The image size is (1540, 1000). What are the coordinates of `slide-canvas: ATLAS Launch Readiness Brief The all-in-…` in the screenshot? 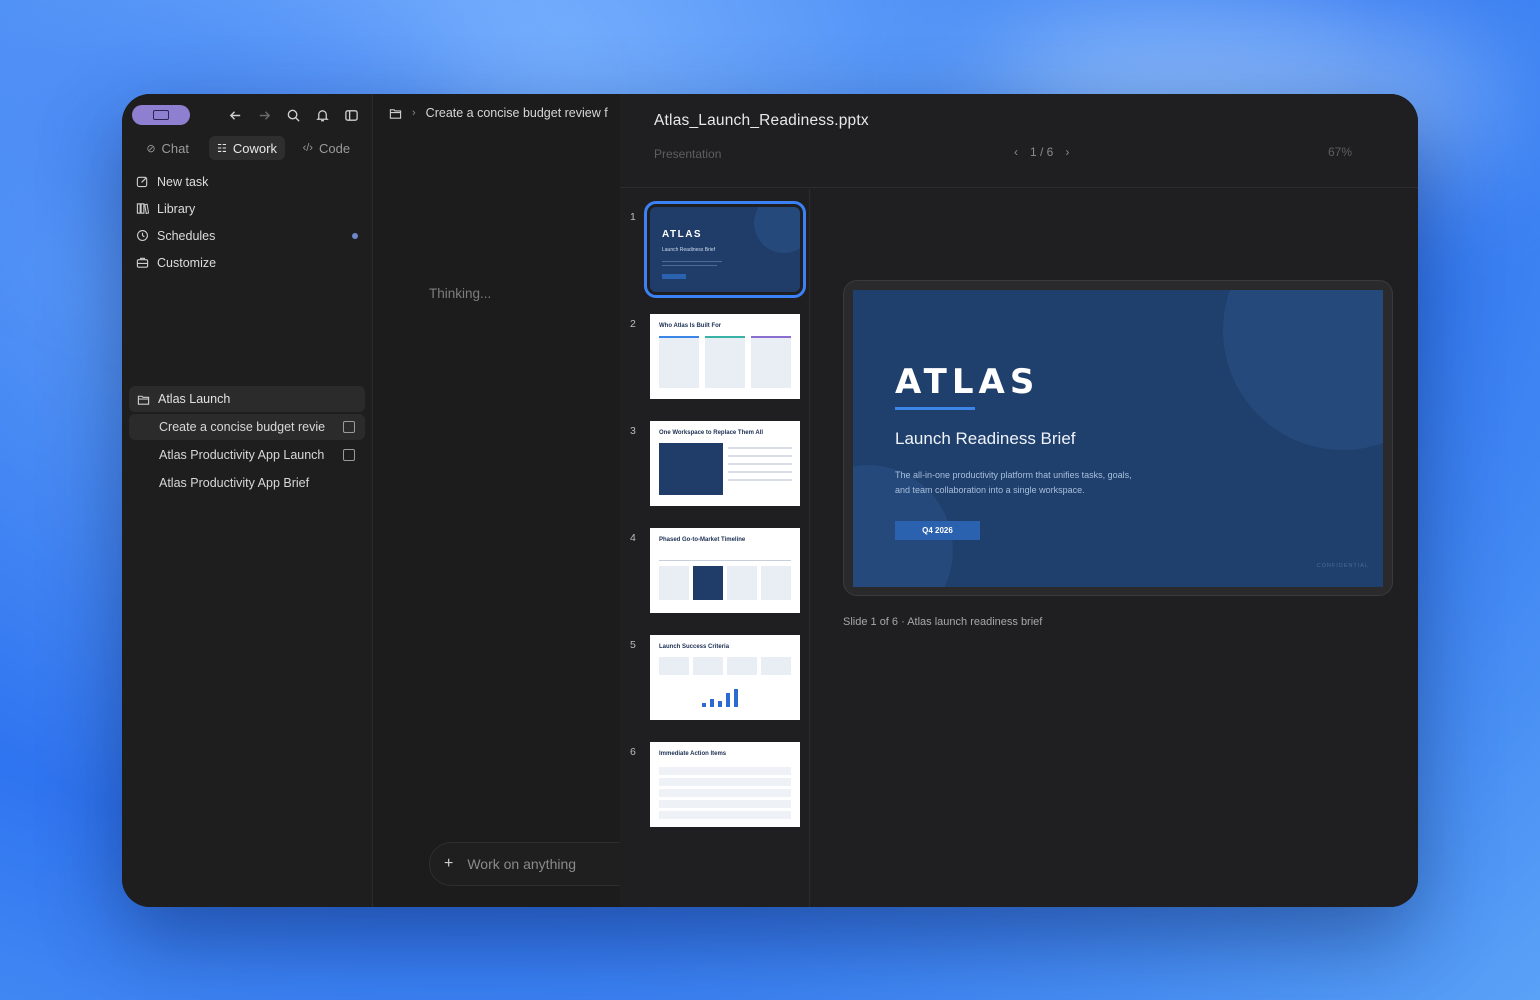 It's located at (1118, 438).